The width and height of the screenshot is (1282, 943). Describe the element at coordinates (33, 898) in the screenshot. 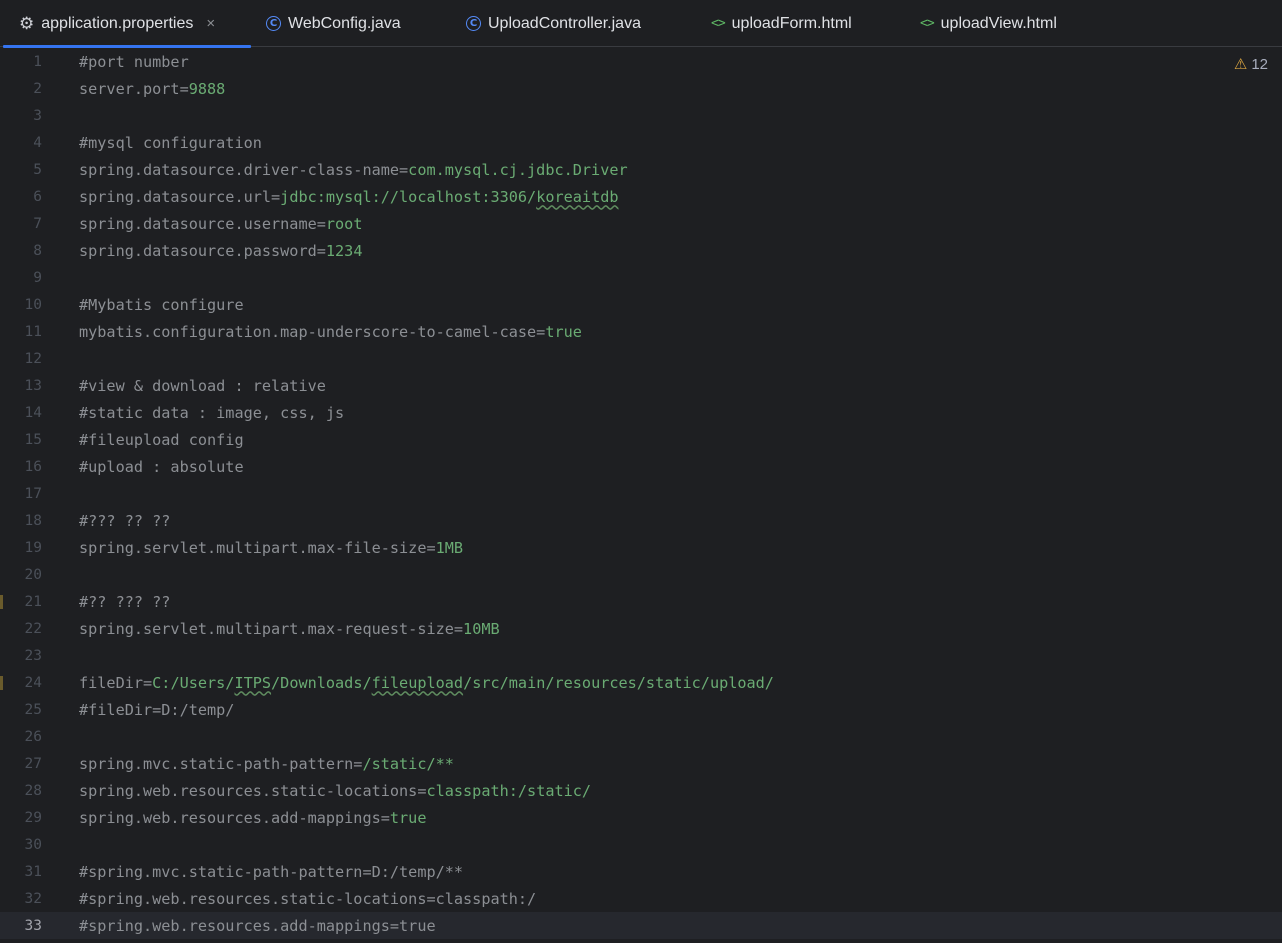

I see `line-number: 32` at that location.